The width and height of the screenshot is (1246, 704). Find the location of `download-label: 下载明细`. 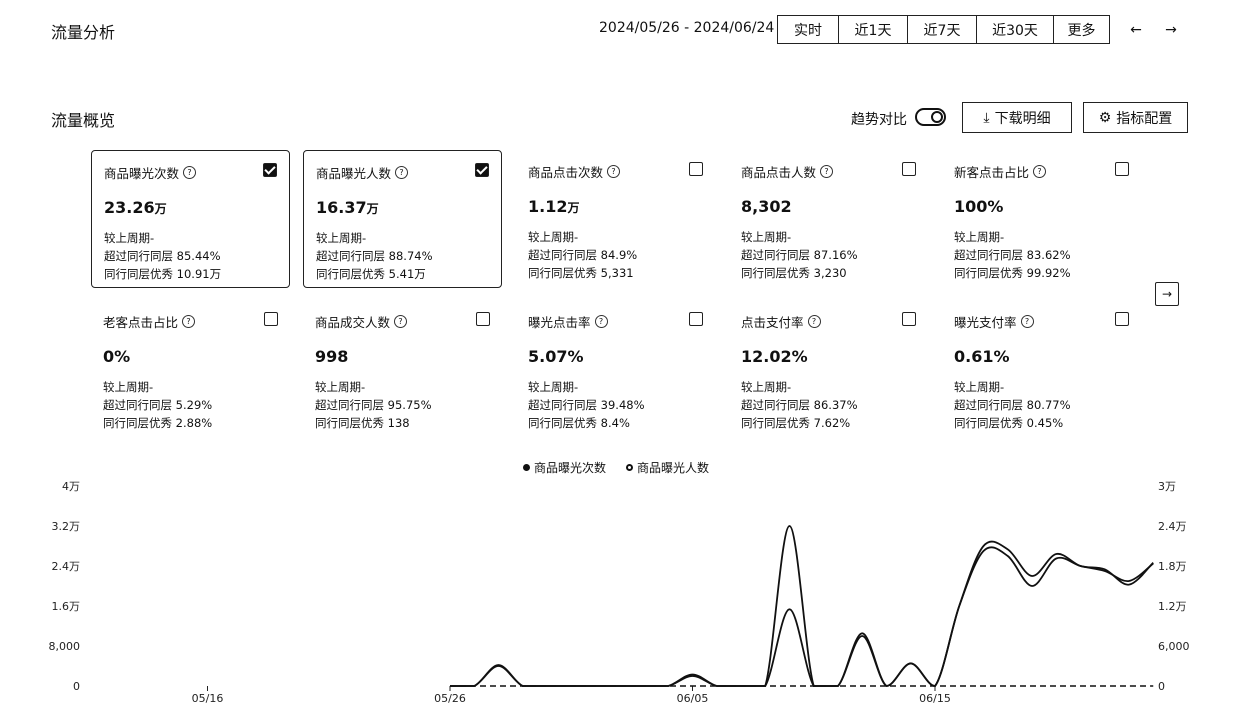

download-label: 下载明细 is located at coordinates (1022, 118).